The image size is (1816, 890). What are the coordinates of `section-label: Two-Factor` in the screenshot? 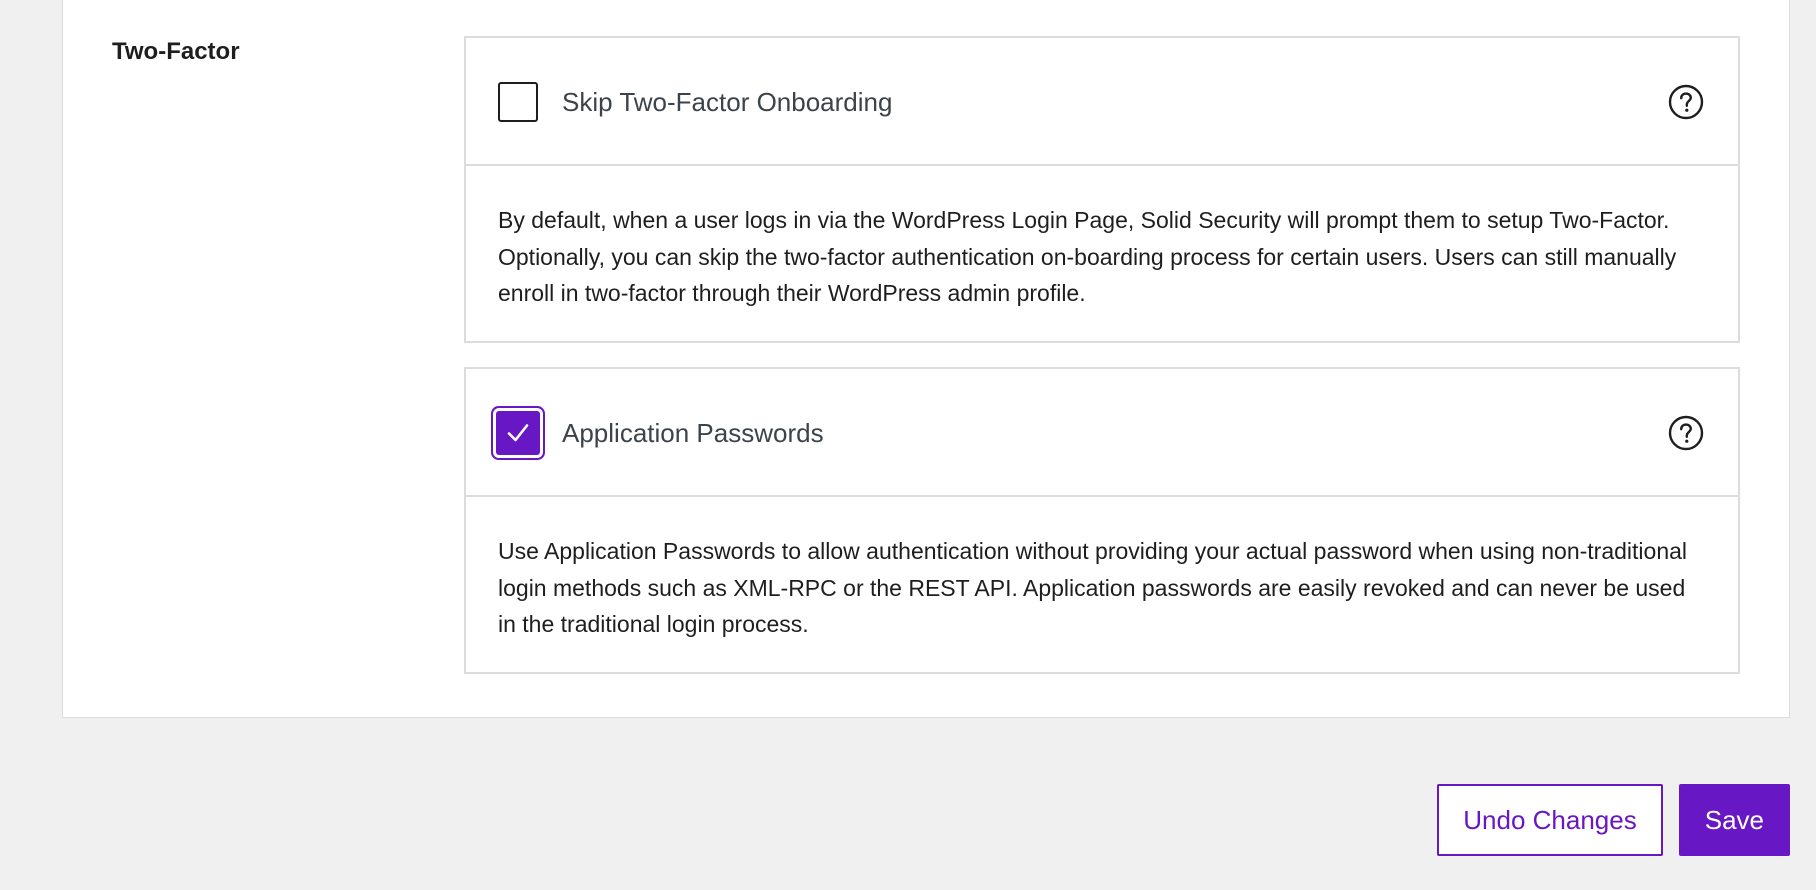 It's located at (176, 51).